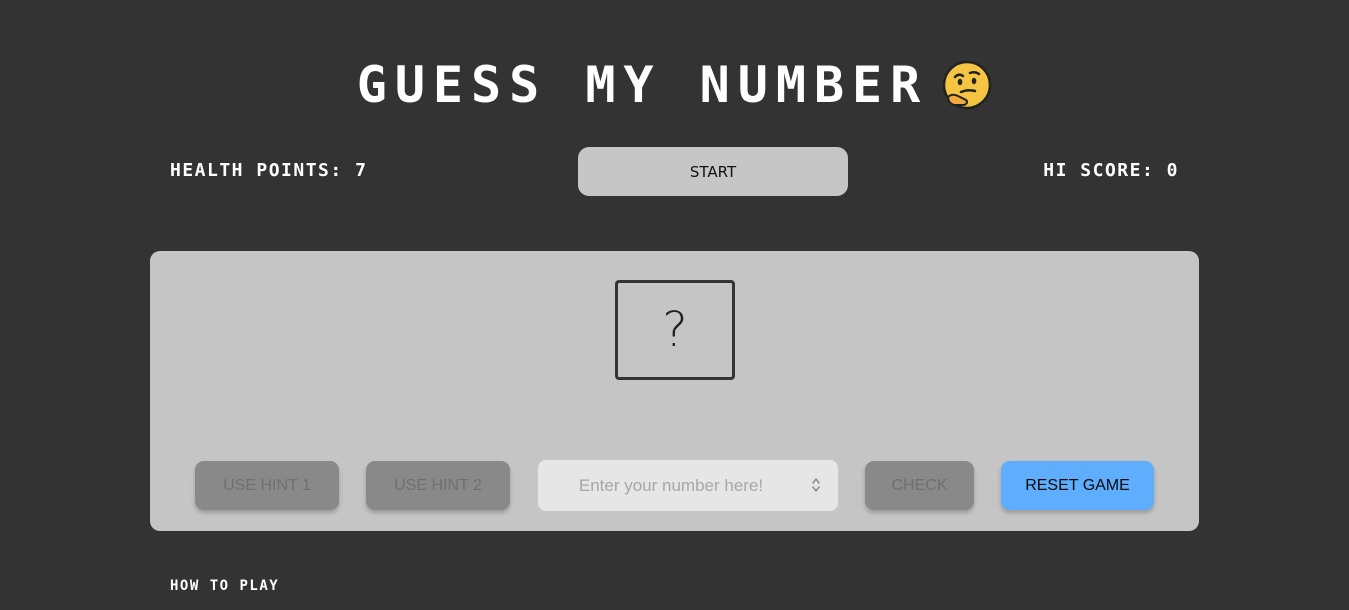 This screenshot has height=610, width=1349. What do you see at coordinates (1172, 170) in the screenshot?
I see `hi-score-value: 0` at bounding box center [1172, 170].